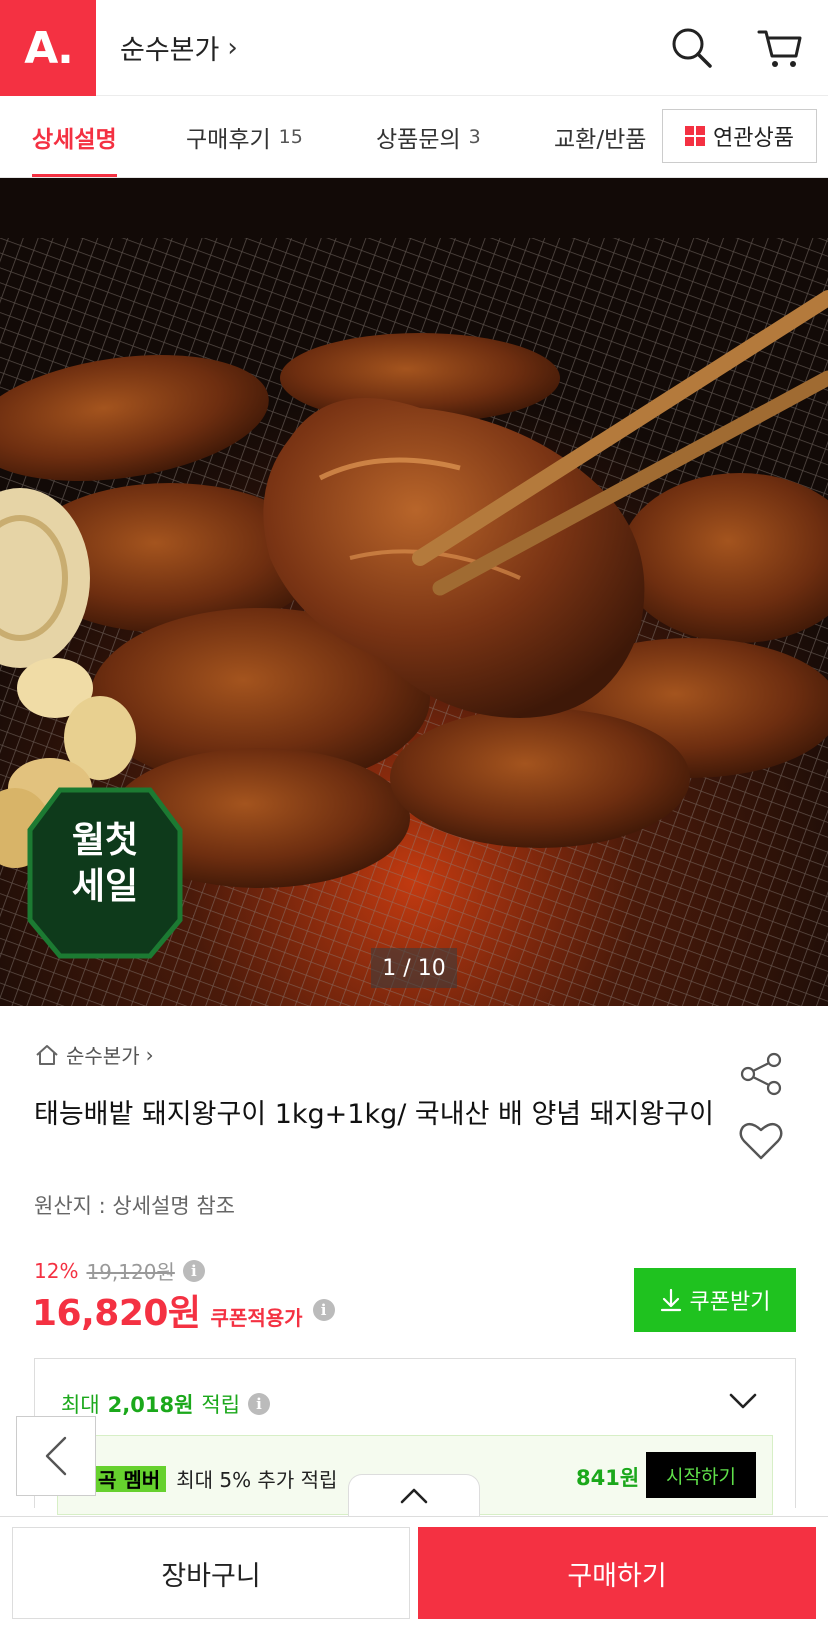 This screenshot has height=1628, width=828. I want to click on sale-price: 16,820원, so click(116, 1313).